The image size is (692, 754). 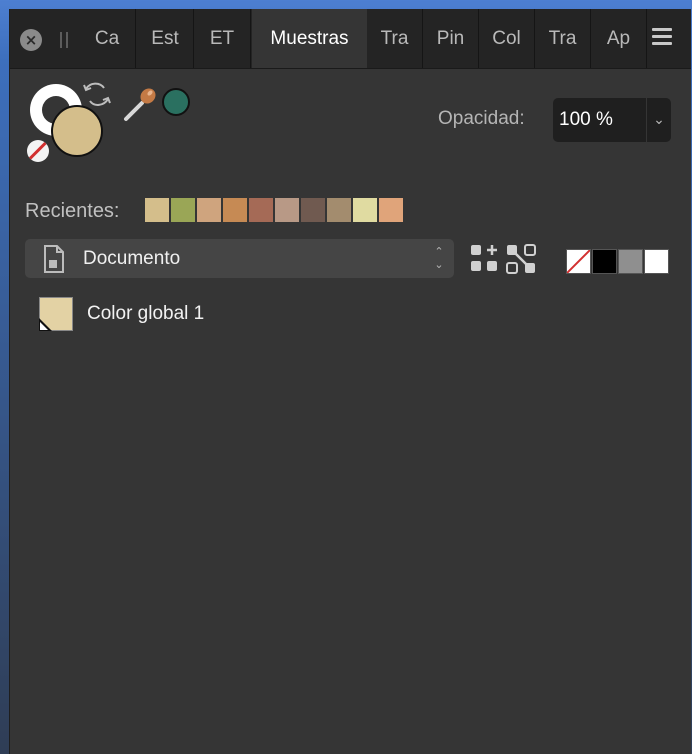 I want to click on recent-swatches, so click(x=275, y=210).